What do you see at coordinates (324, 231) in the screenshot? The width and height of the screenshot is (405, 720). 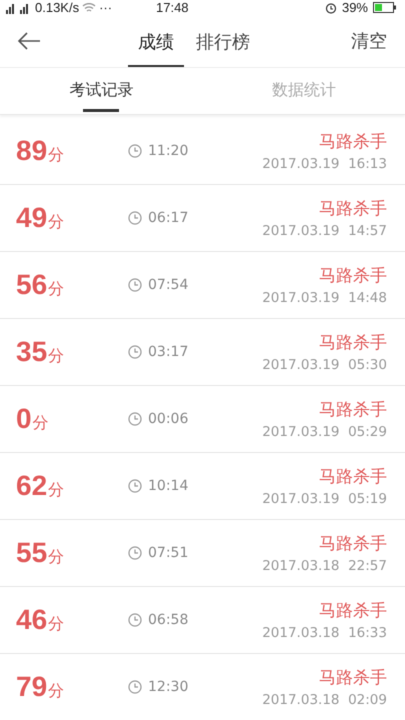 I see `exam-date: 2017.03.19 14:57` at bounding box center [324, 231].